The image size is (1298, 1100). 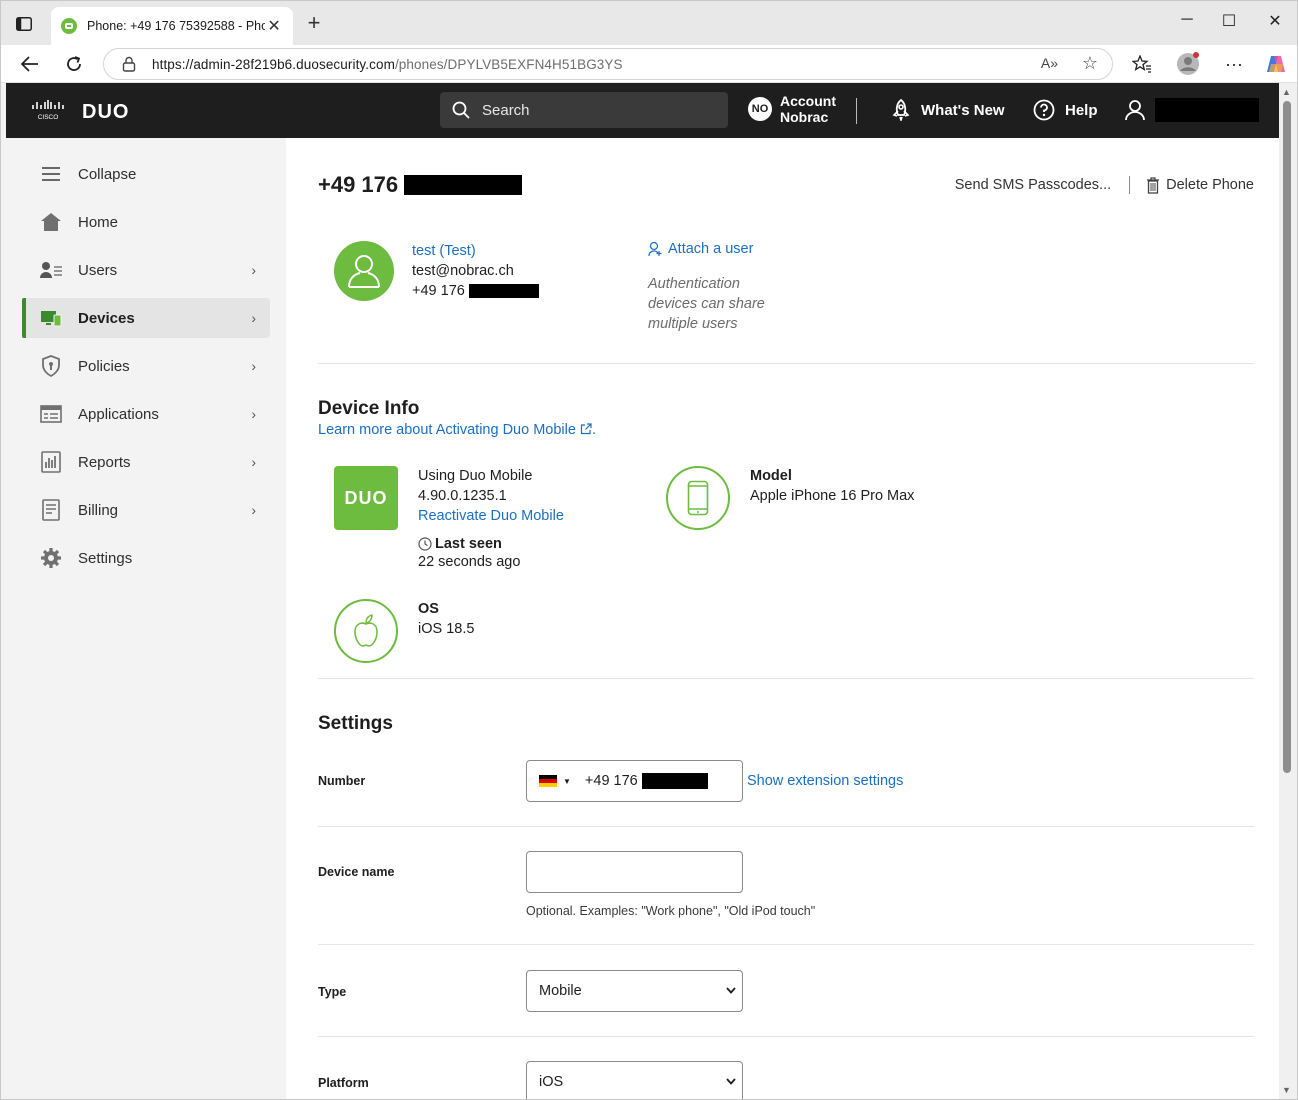 What do you see at coordinates (366, 631) in the screenshot?
I see `apple-icon` at bounding box center [366, 631].